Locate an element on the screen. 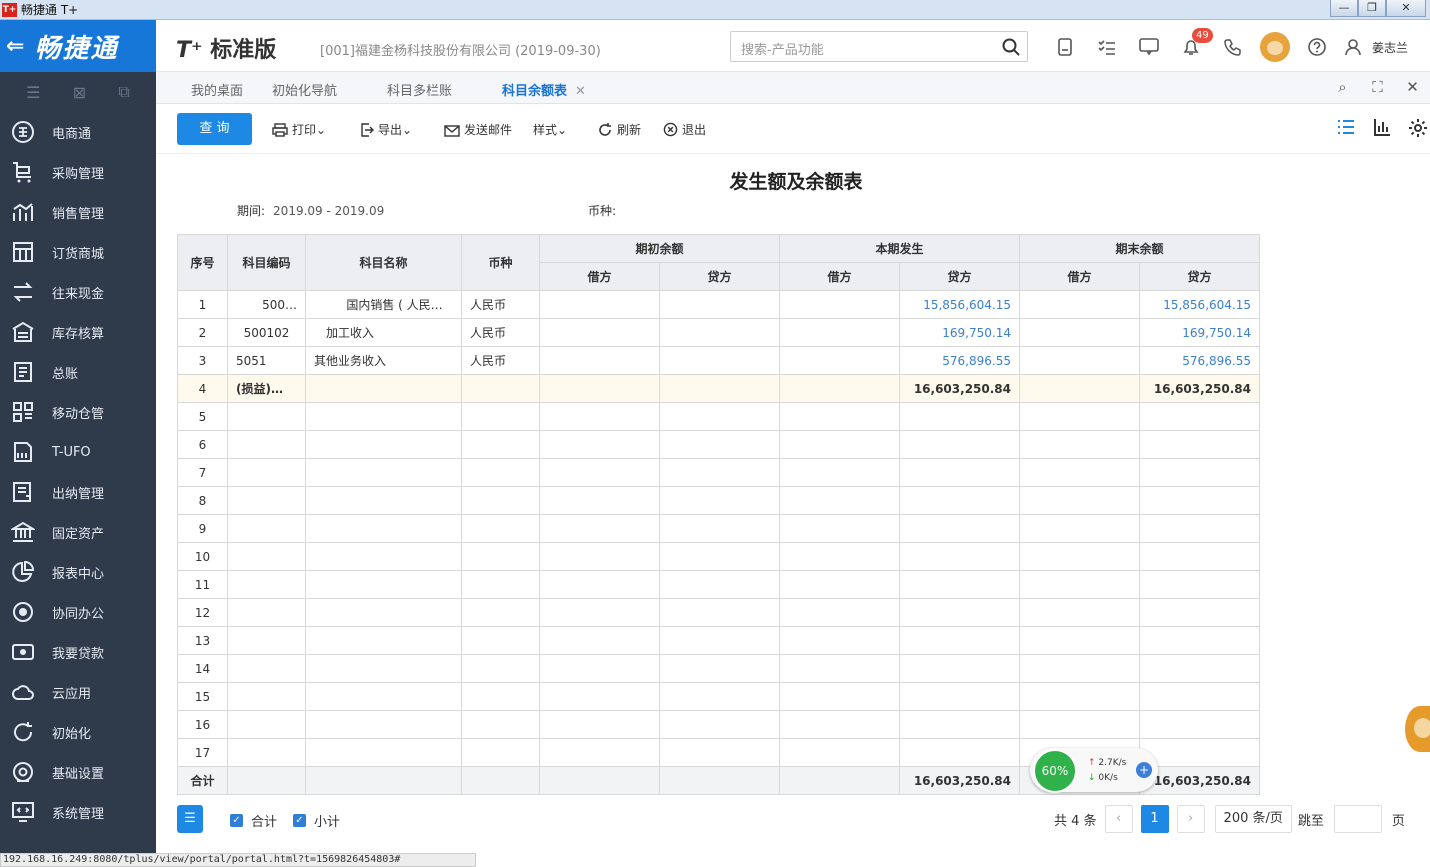  prev-page-button: ‹ is located at coordinates (1118, 819).